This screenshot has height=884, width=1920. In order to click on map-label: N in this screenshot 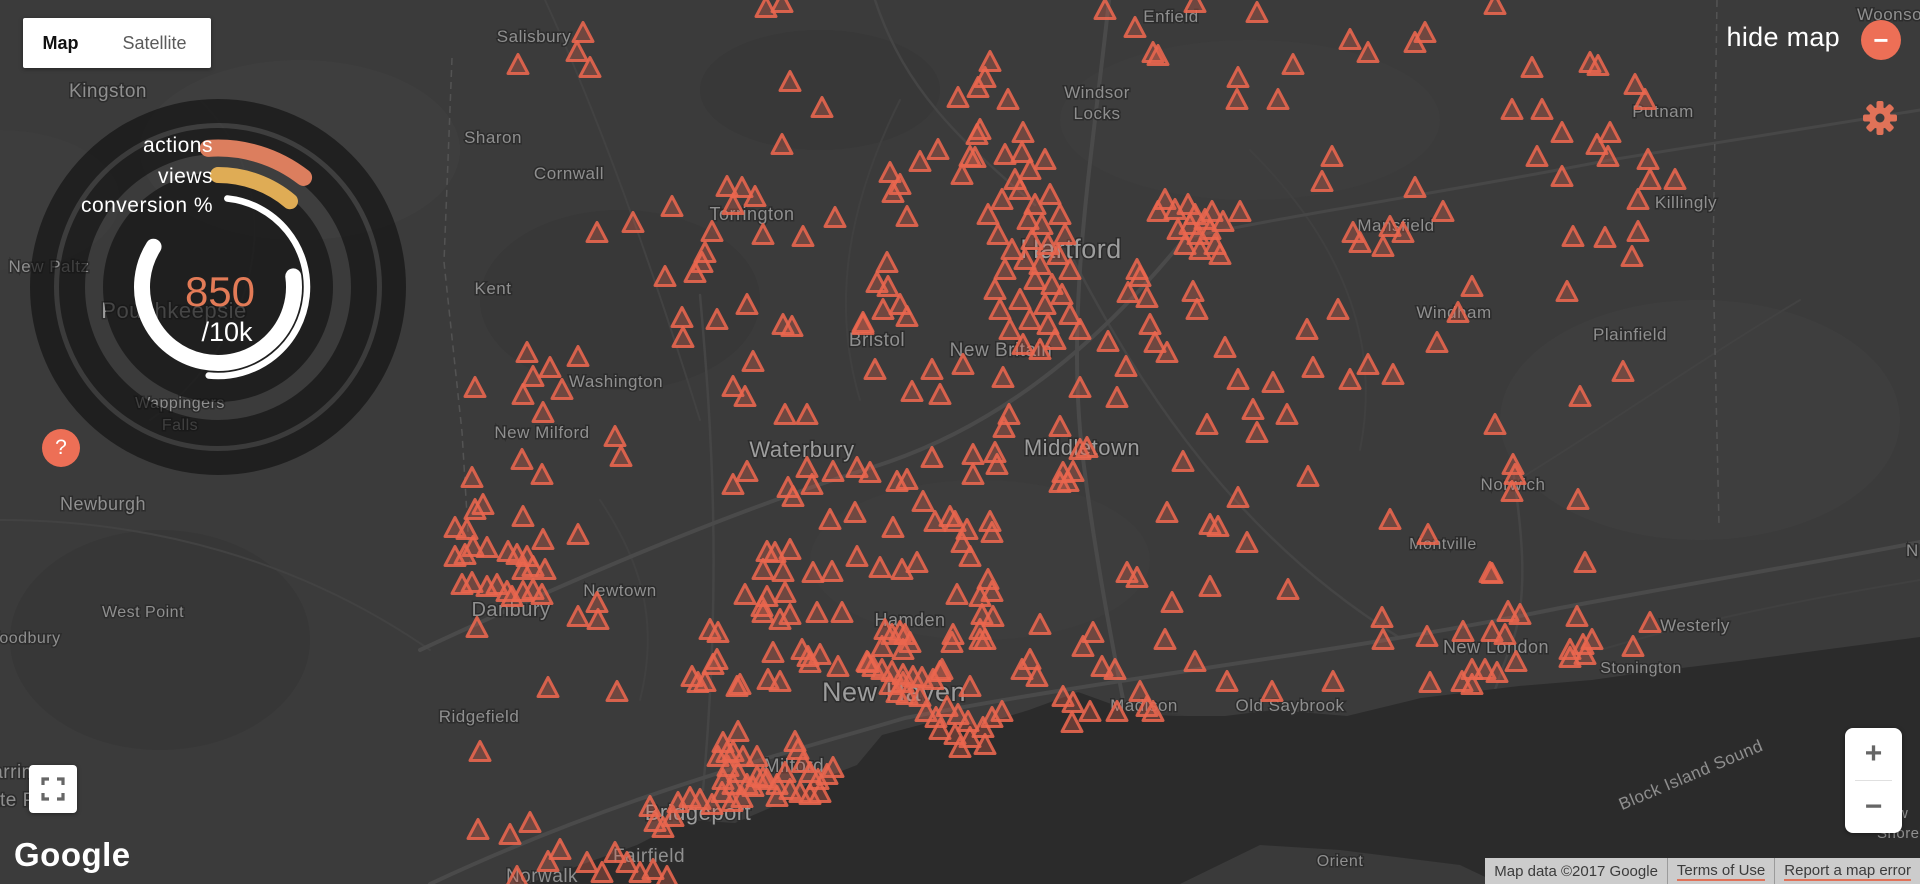, I will do `click(1912, 550)`.